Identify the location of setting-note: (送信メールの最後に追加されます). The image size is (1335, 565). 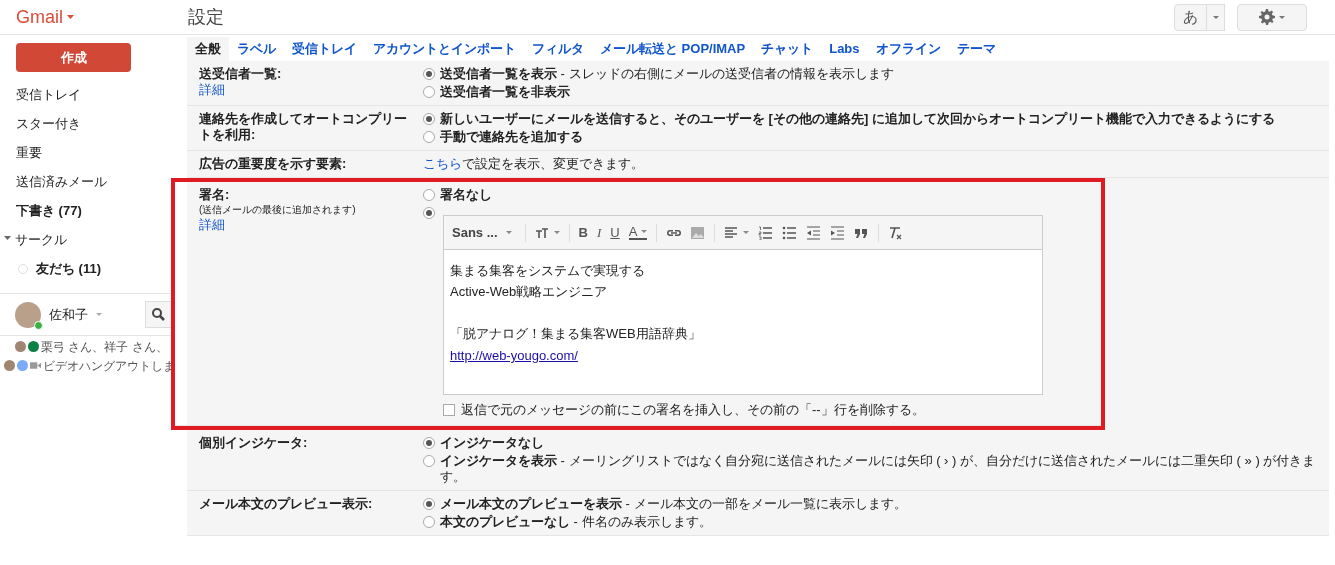
(278, 210).